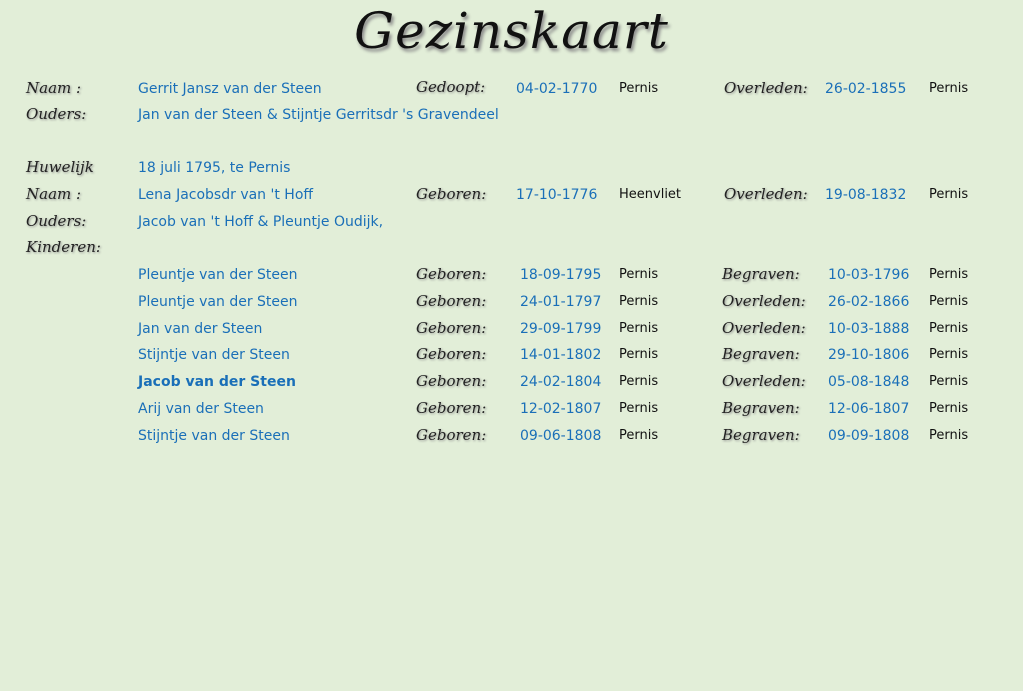  Describe the element at coordinates (949, 88) in the screenshot. I see `husband-death-place: Pernis` at that location.